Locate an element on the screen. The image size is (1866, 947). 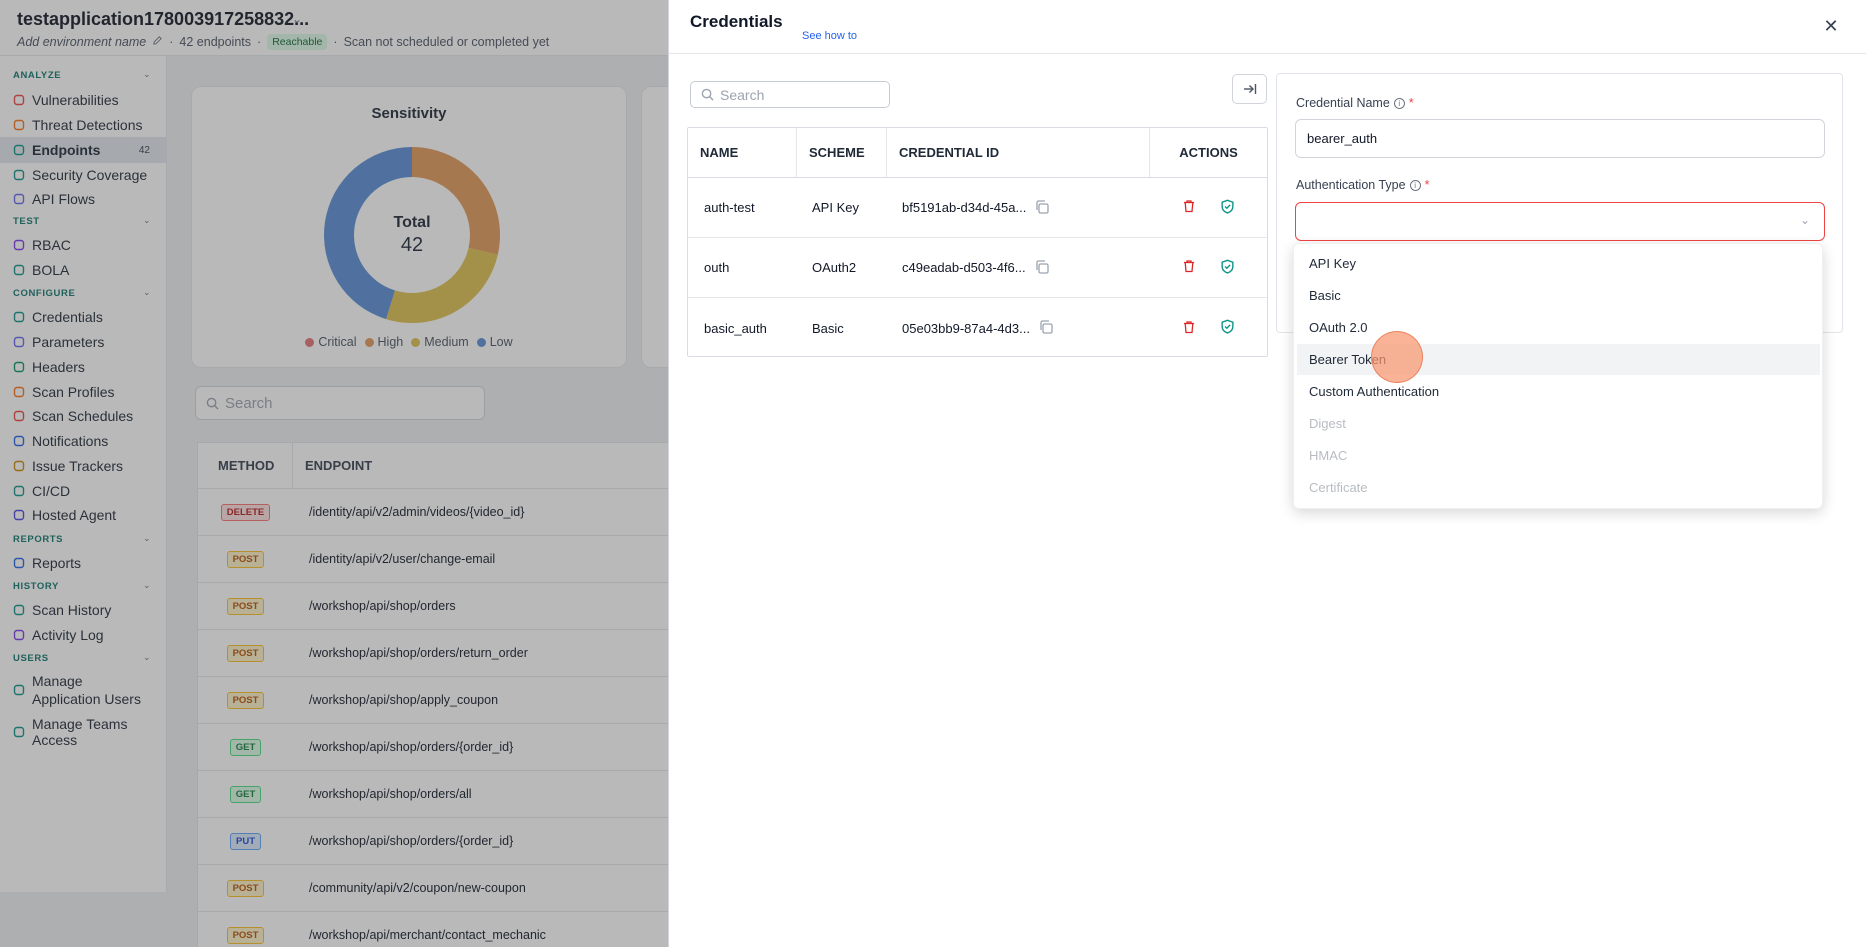
drawer-header: Credentials See how to ✕ is located at coordinates (1267, 27).